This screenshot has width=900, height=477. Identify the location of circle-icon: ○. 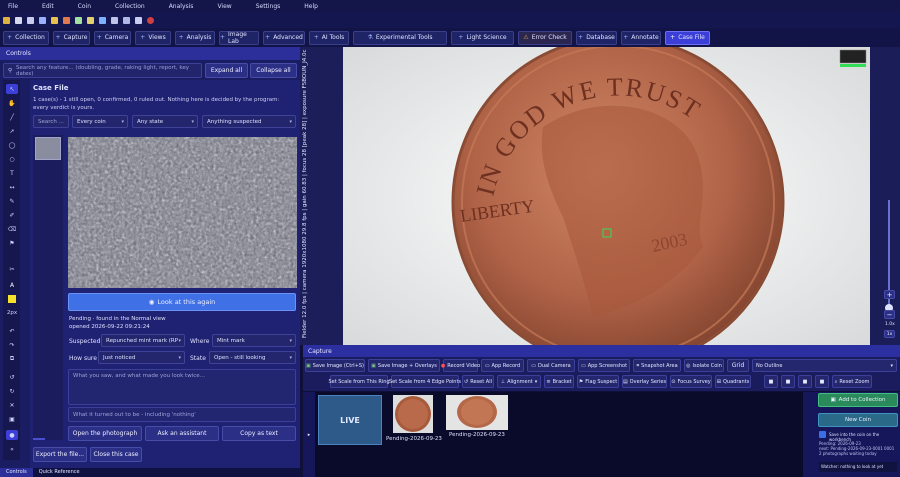
(12, 159).